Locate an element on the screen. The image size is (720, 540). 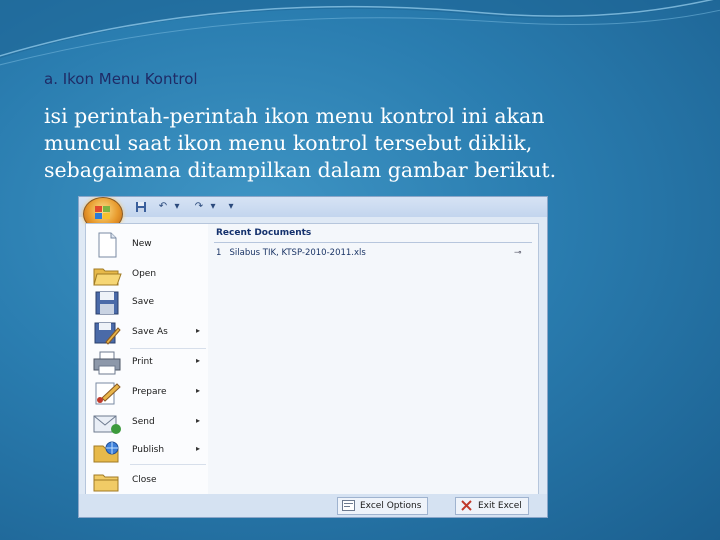
menu-item-label: Publish is located at coordinates (148, 450).